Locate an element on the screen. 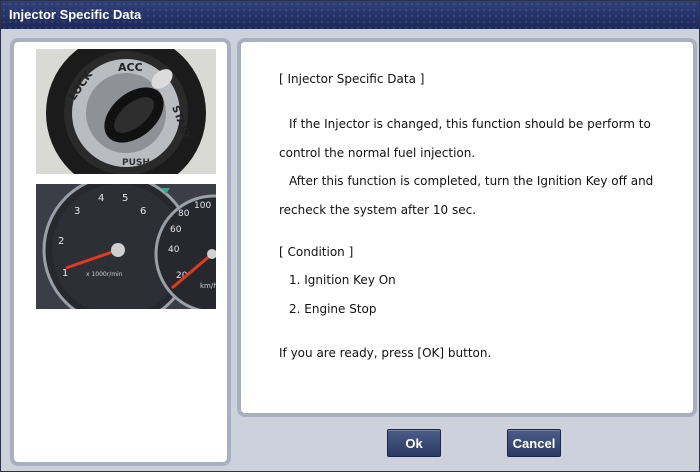 Image resolution: width=700 pixels, height=472 pixels. paragraph-1-line-2: control the normal fuel injection. is located at coordinates (377, 153).